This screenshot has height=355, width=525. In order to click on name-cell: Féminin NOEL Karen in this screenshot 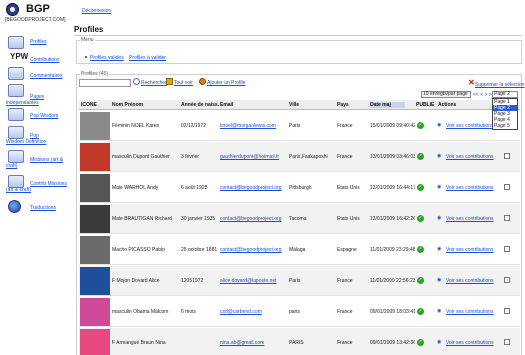, I will do `click(136, 126)`.